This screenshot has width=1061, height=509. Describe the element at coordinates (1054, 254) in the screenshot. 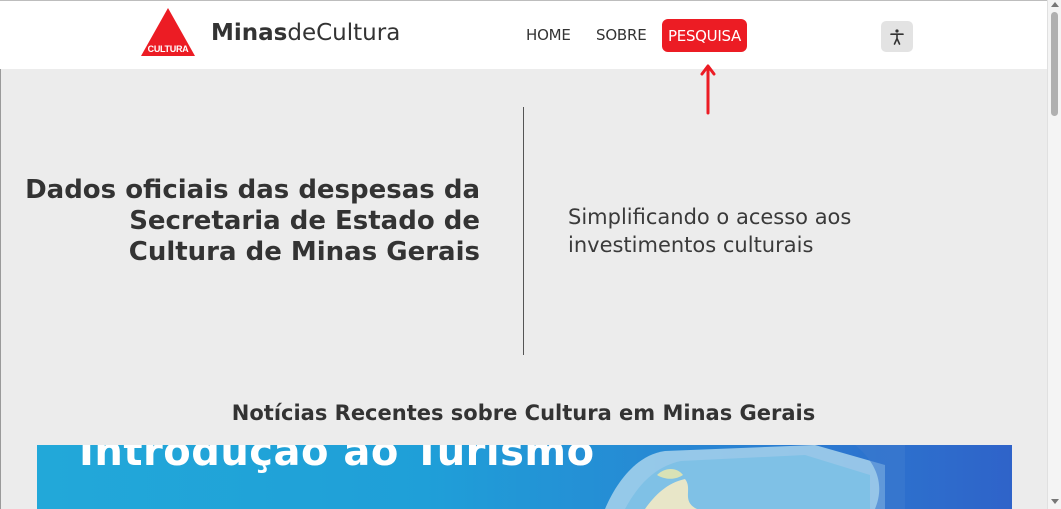

I see `page-scrollbar` at that location.